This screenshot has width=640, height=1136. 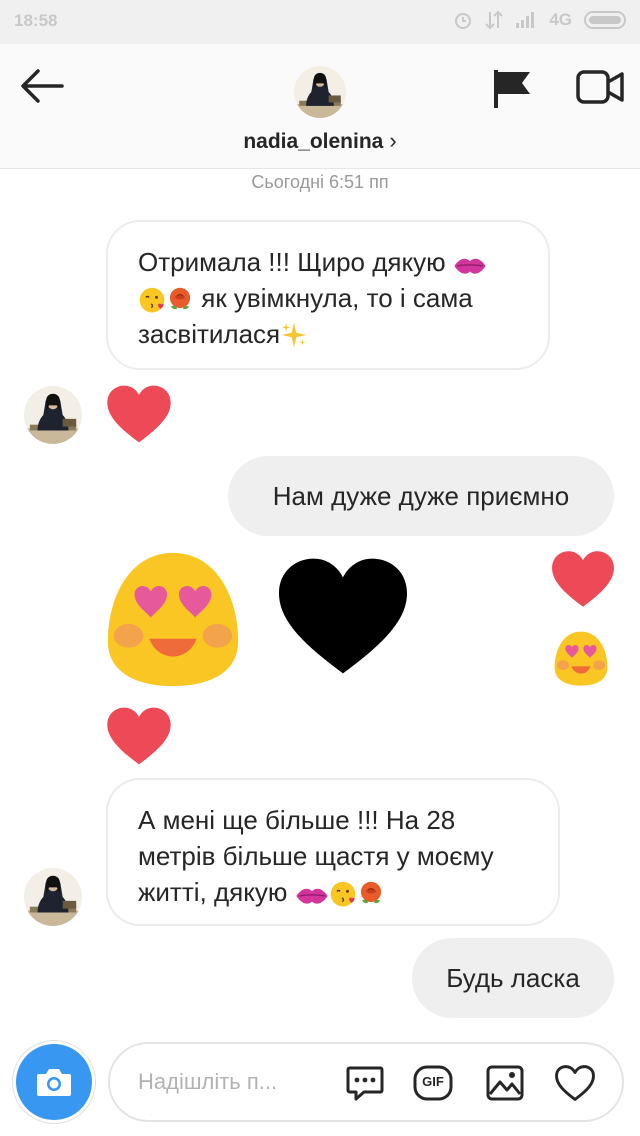 What do you see at coordinates (560, 19) in the screenshot?
I see `network-type: 4G` at bounding box center [560, 19].